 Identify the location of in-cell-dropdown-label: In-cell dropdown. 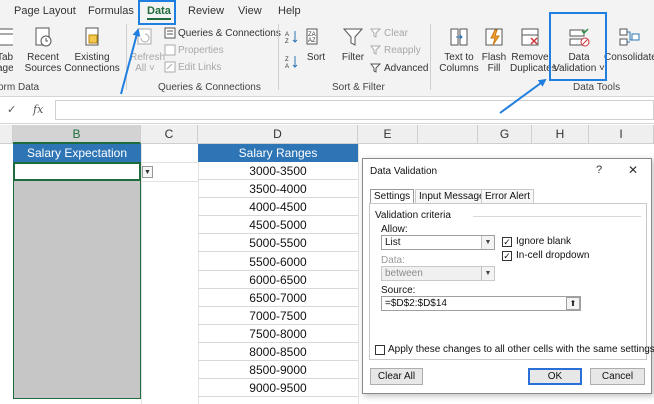
(553, 255).